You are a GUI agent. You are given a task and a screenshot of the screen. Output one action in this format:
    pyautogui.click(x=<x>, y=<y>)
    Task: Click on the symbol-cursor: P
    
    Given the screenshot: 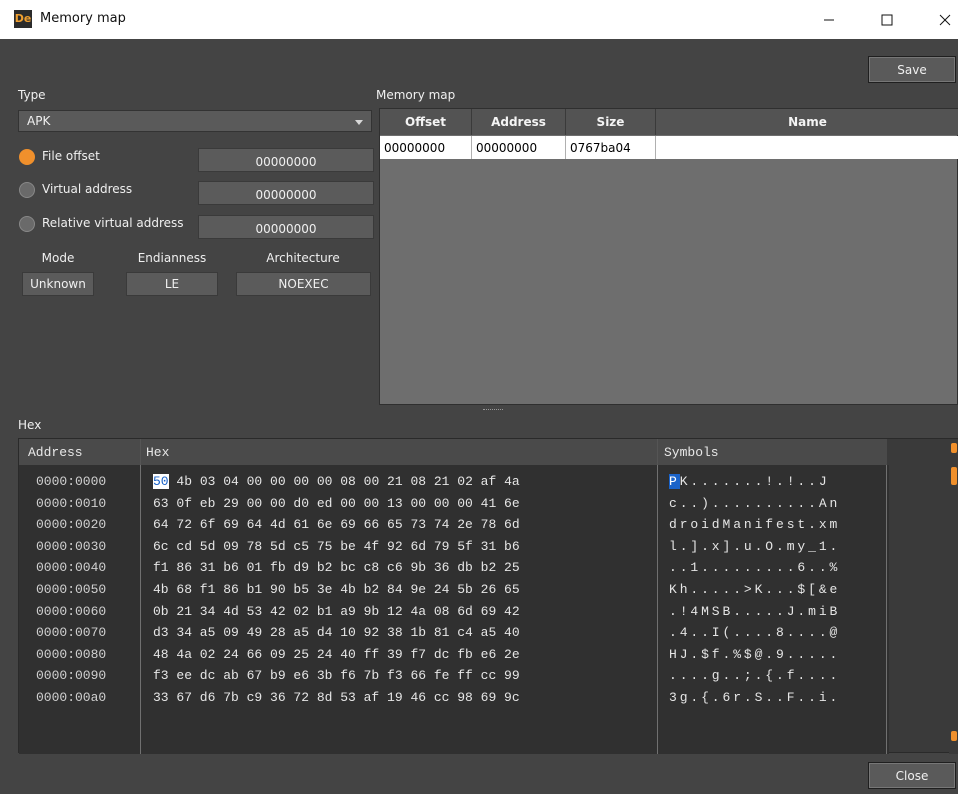 What is the action you would take?
    pyautogui.click(x=674, y=481)
    